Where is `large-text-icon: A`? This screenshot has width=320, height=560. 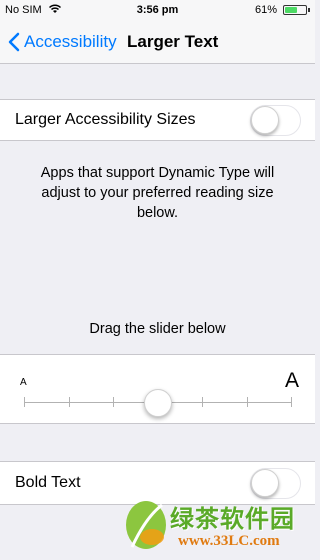 large-text-icon: A is located at coordinates (291, 380).